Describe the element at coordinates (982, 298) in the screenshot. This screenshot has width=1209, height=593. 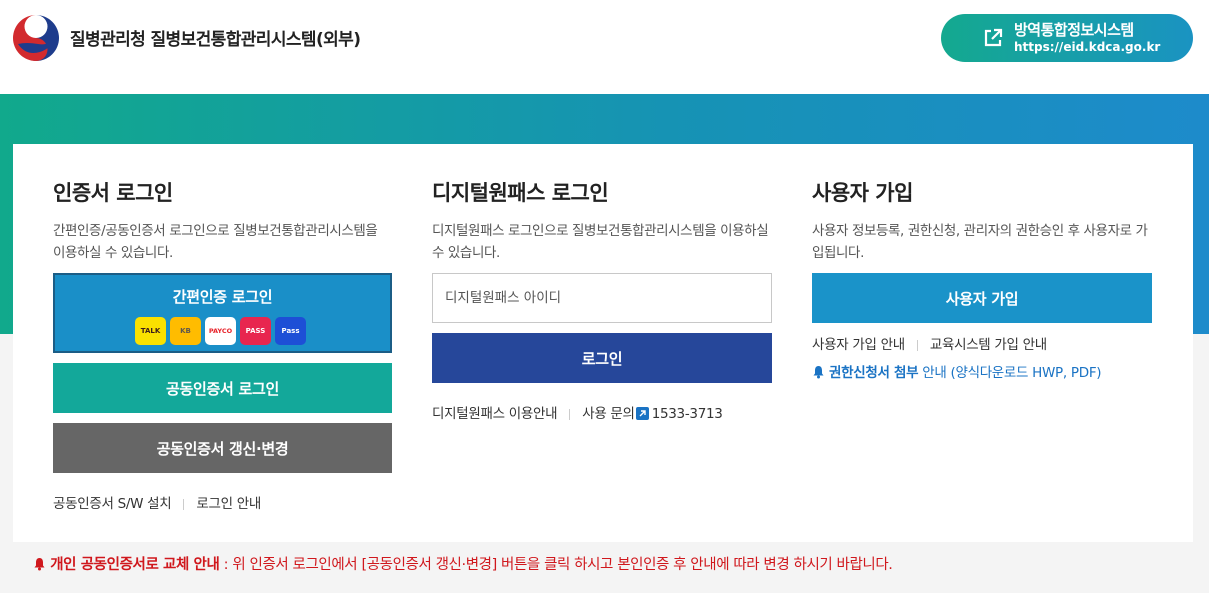
I see `user-join-button: 사용자 가입` at that location.